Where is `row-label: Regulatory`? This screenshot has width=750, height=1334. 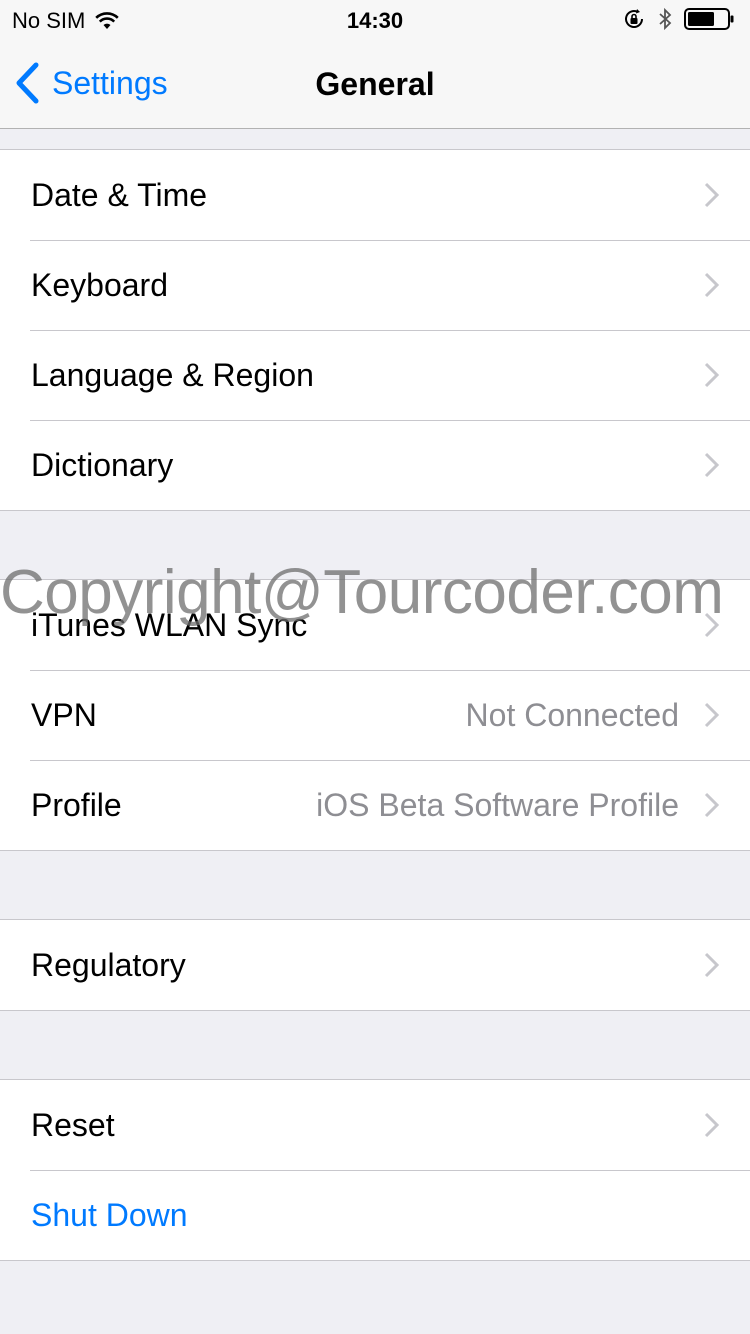 row-label: Regulatory is located at coordinates (108, 965).